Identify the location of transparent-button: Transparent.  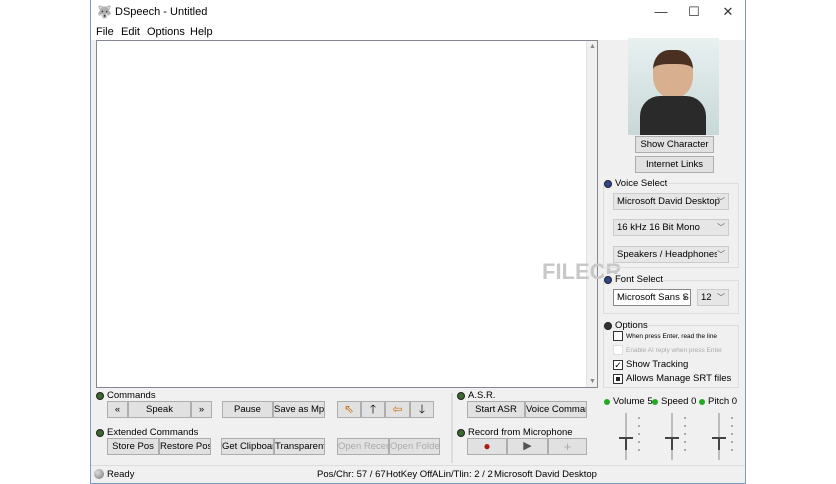
(299, 446).